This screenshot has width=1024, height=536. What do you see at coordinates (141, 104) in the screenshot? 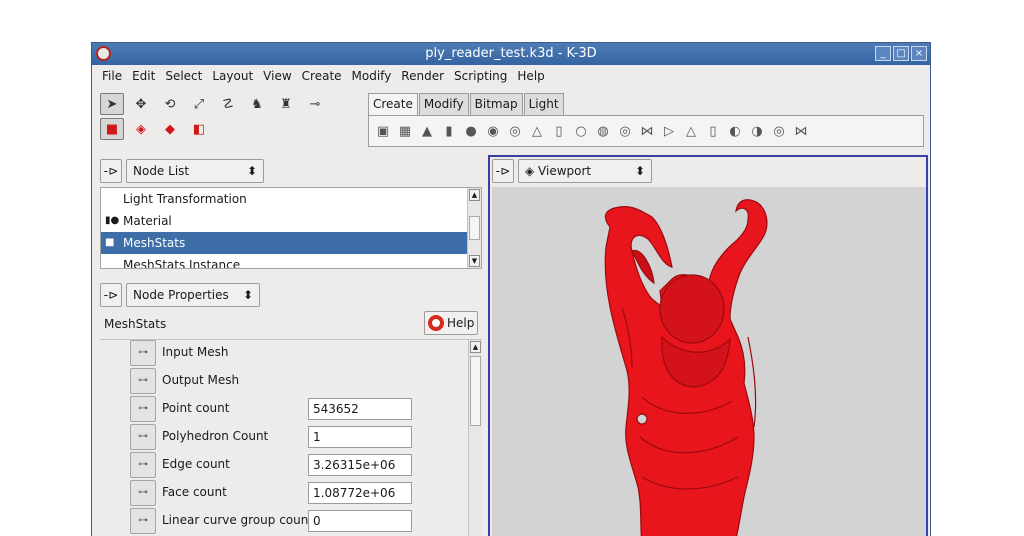
I see `move-icon: ✥` at bounding box center [141, 104].